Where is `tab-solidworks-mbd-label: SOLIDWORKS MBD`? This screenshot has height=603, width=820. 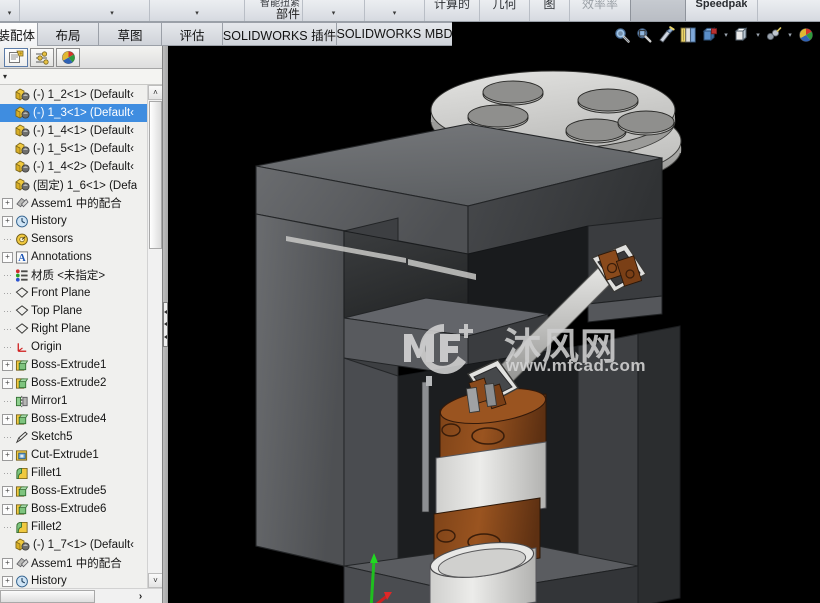
tab-solidworks-mbd-label: SOLIDWORKS MBD is located at coordinates (394, 34).